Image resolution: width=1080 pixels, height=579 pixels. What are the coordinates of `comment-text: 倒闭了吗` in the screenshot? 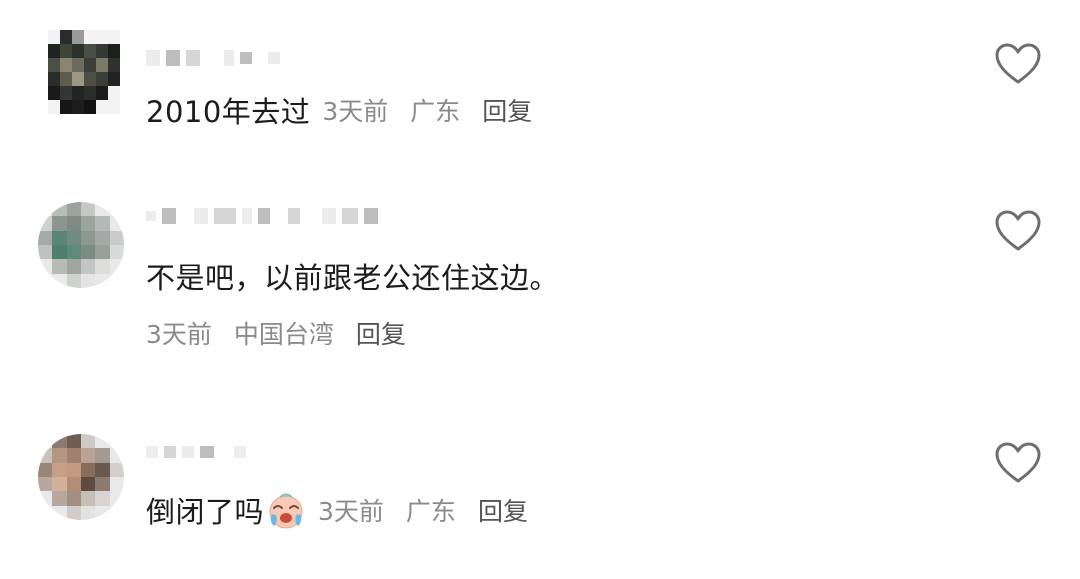 It's located at (205, 512).